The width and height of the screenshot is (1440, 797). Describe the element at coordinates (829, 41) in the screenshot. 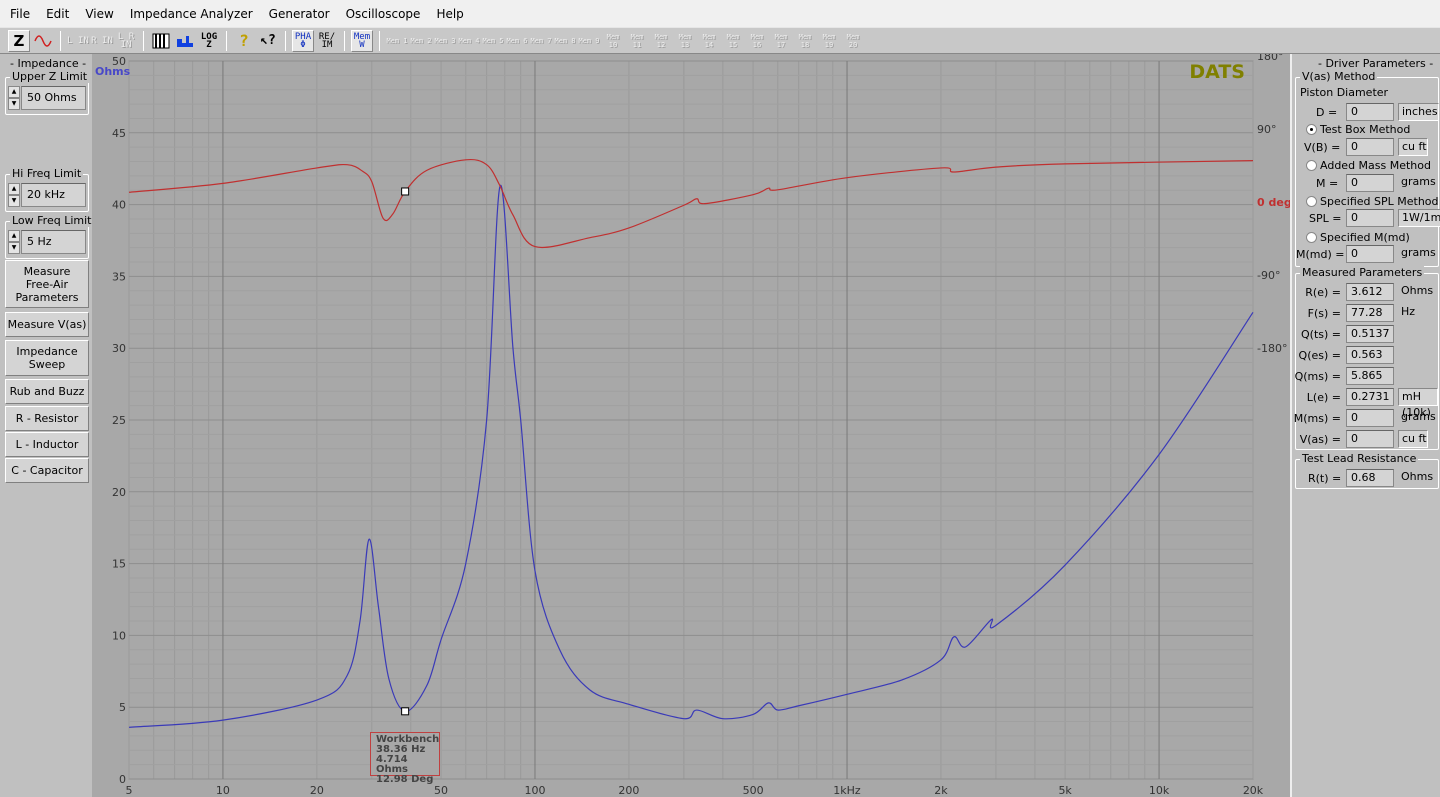

I see `memory-19-button: Mem 19` at that location.